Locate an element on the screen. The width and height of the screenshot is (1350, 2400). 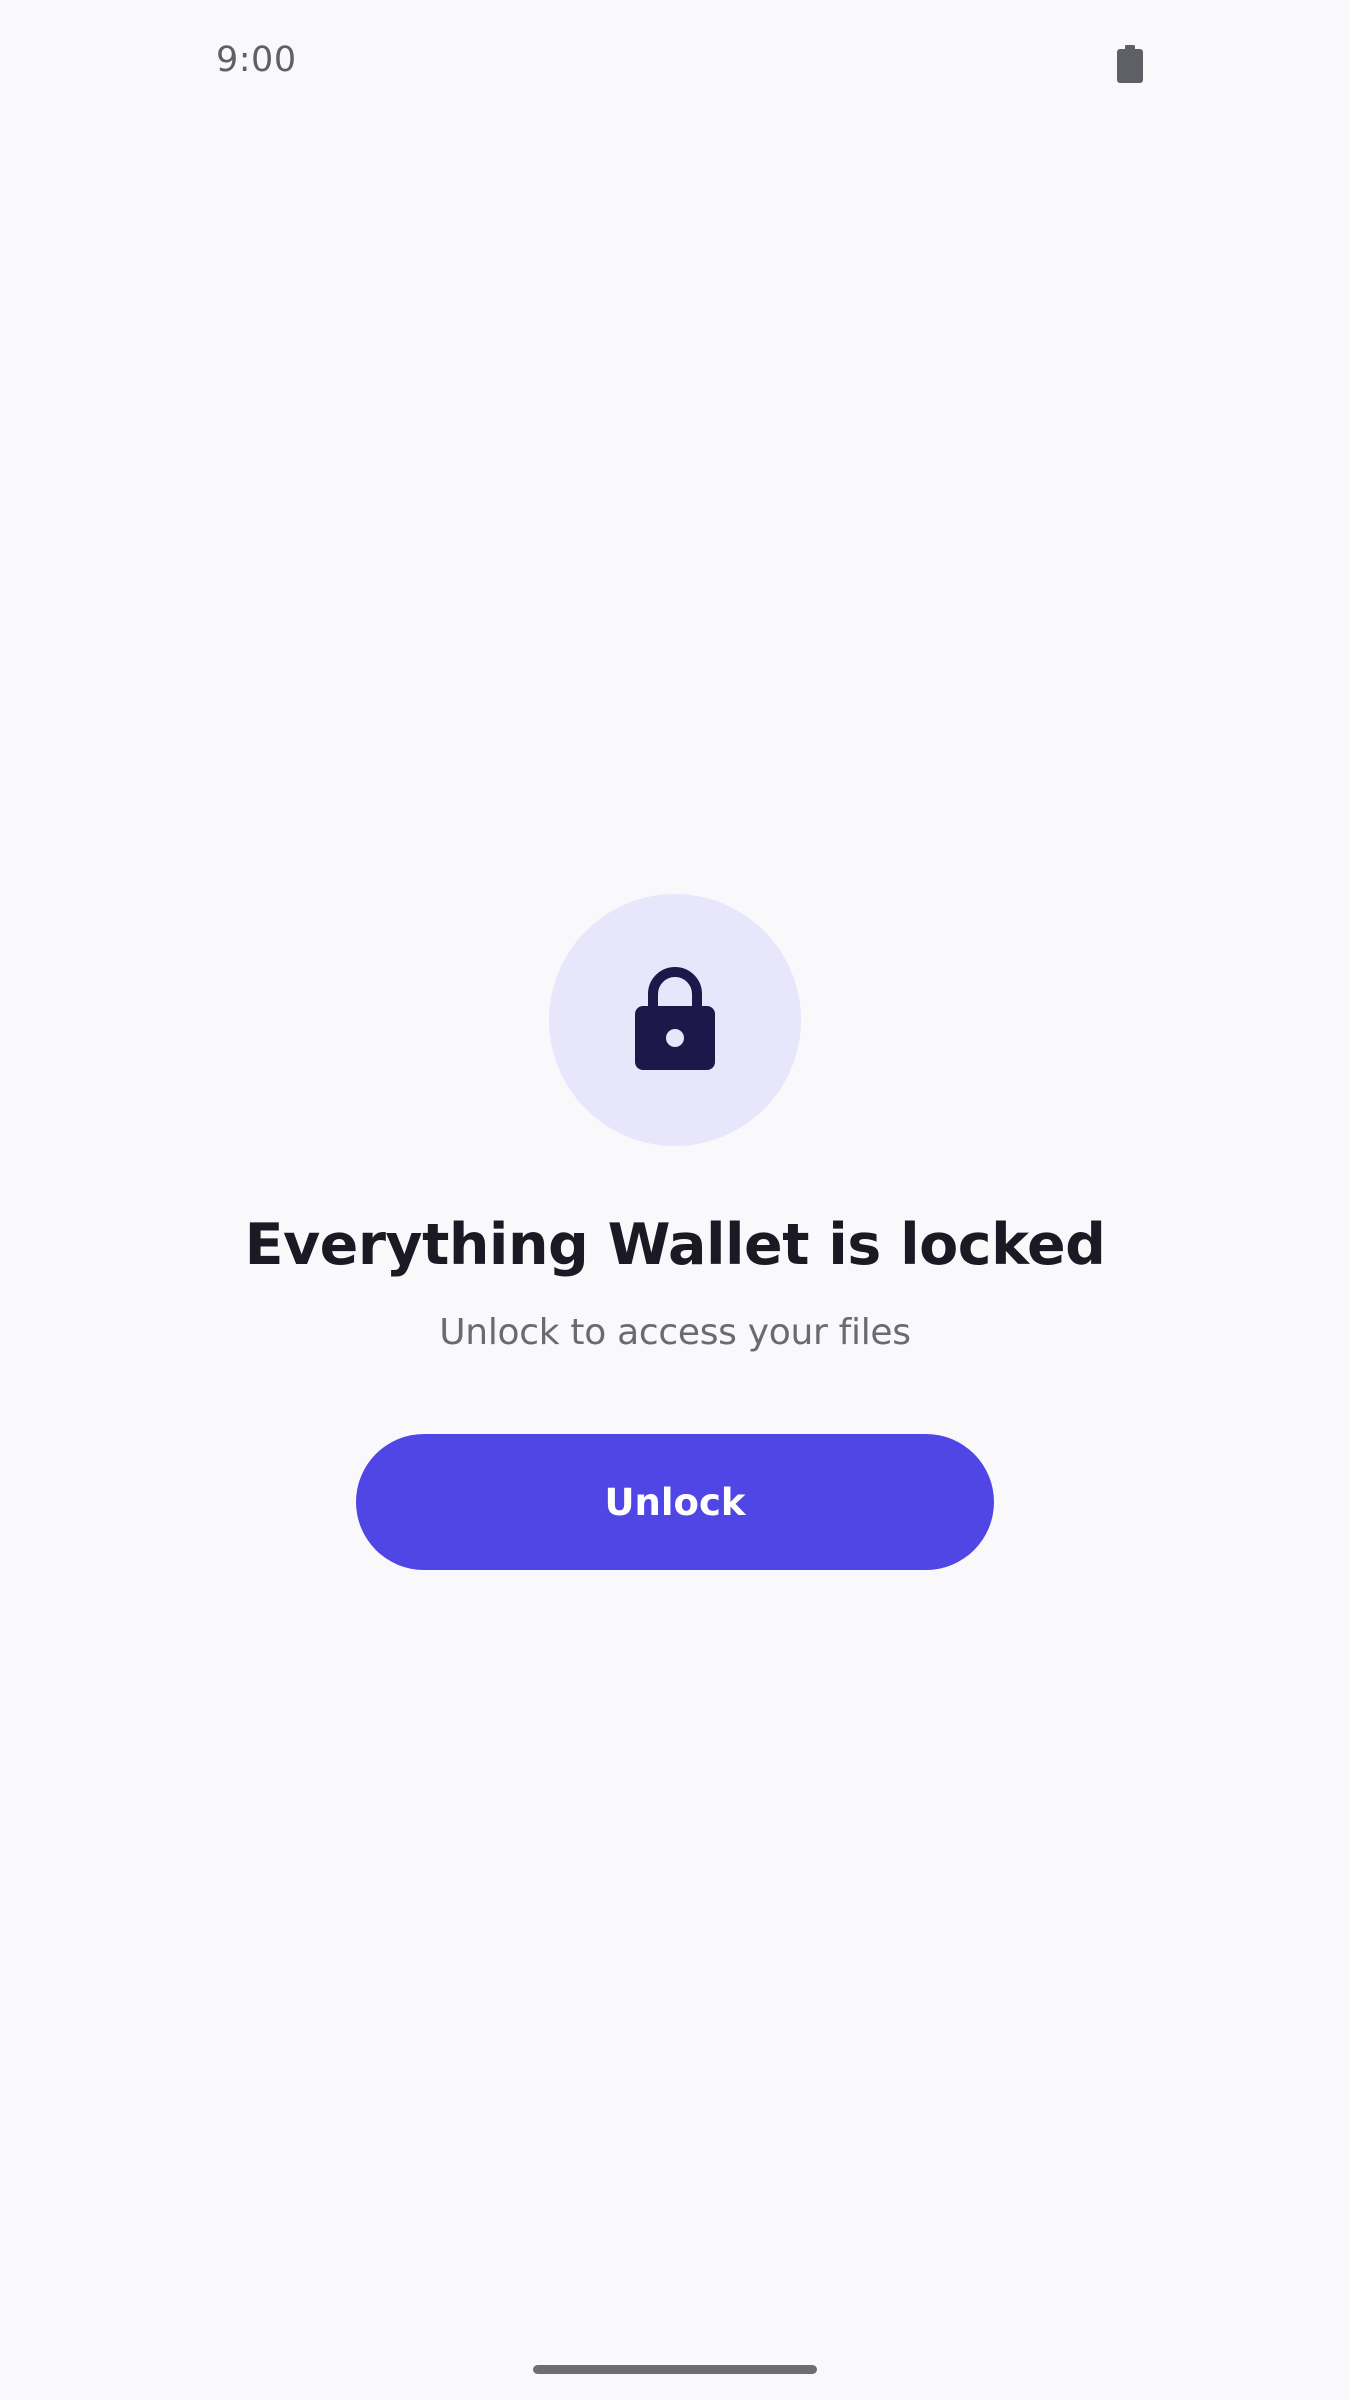
status-time: 9:00 is located at coordinates (256, 60).